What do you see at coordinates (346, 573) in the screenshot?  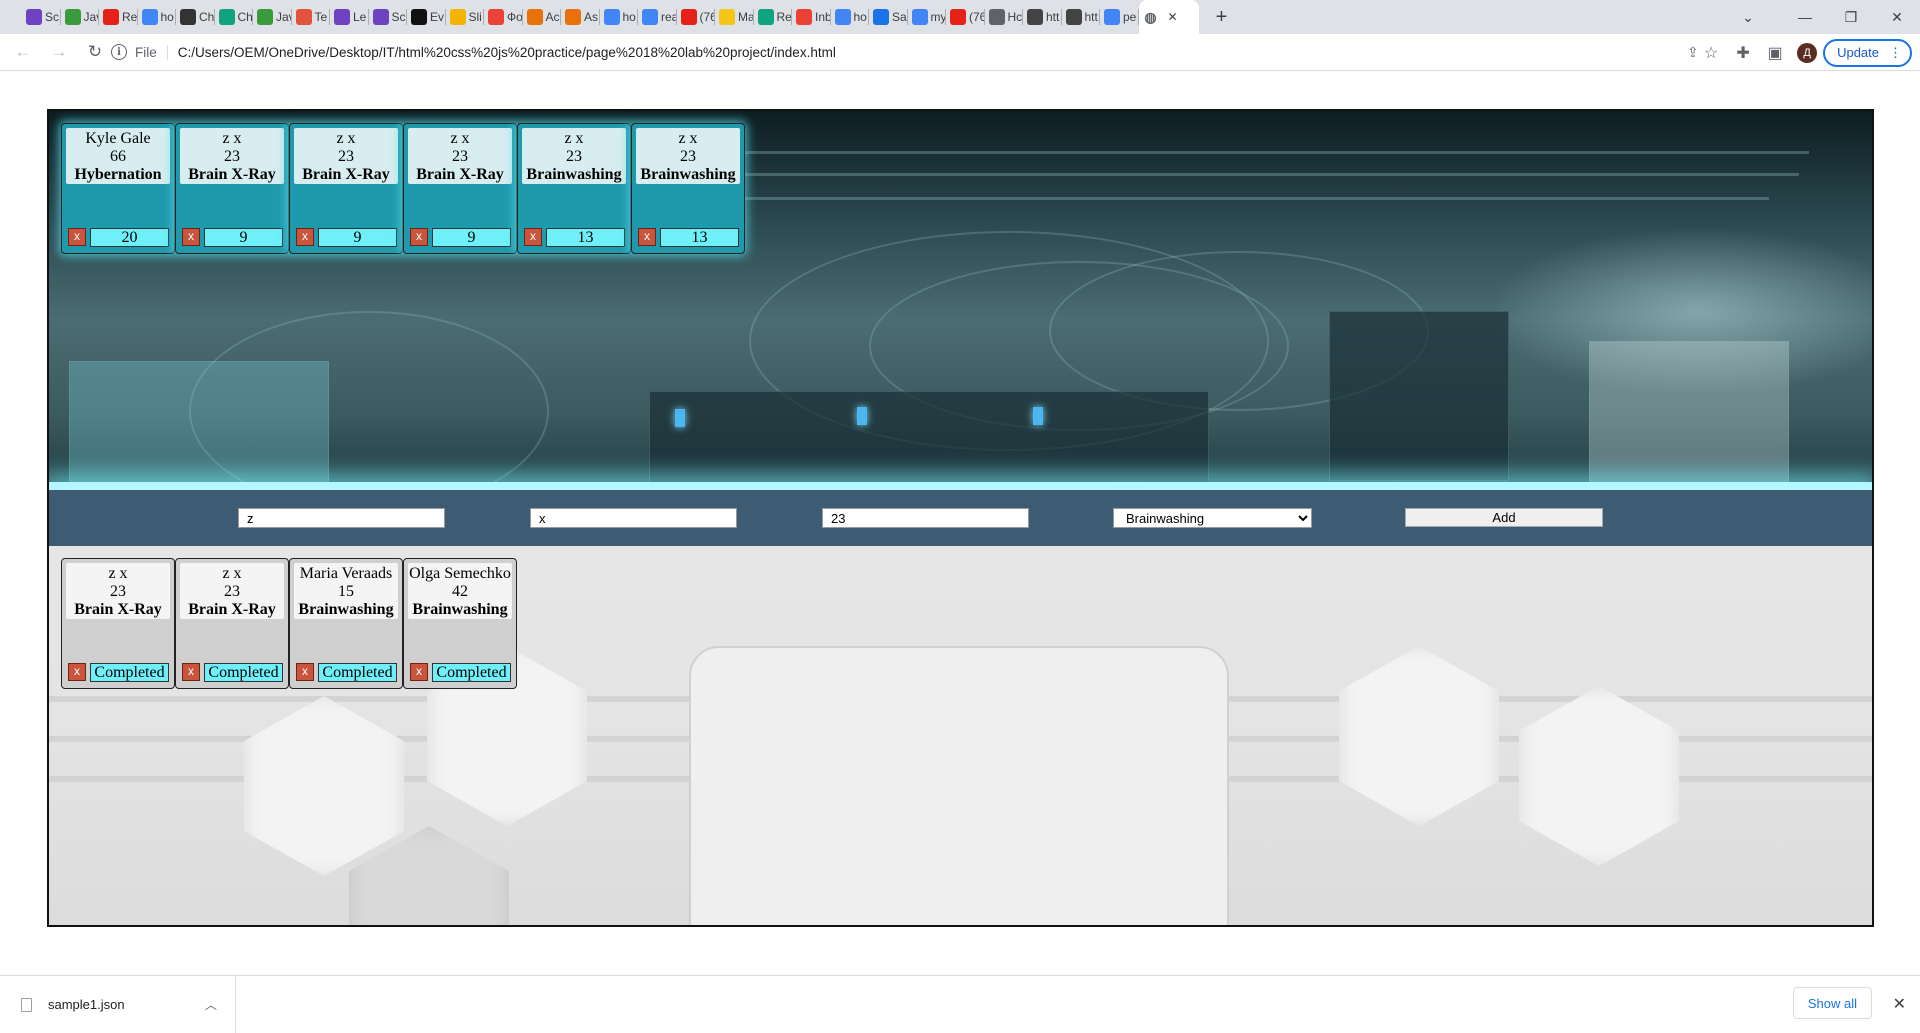 I see `patient-name: Maria Veraads` at bounding box center [346, 573].